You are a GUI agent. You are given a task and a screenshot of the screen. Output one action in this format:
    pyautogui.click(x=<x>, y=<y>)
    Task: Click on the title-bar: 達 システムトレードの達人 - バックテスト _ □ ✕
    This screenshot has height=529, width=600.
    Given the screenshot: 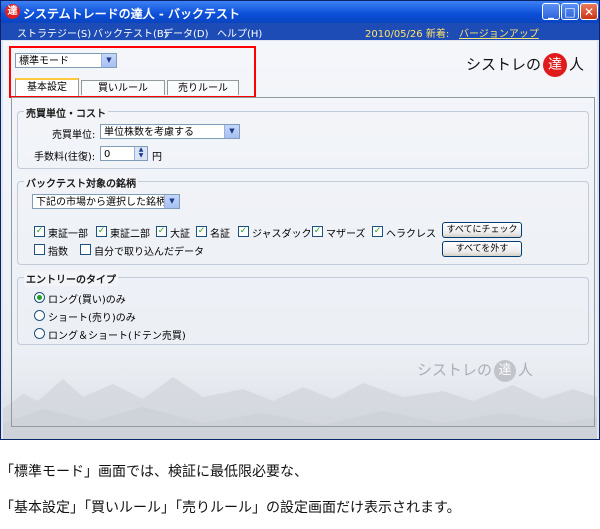 What is the action you would take?
    pyautogui.click(x=300, y=12)
    